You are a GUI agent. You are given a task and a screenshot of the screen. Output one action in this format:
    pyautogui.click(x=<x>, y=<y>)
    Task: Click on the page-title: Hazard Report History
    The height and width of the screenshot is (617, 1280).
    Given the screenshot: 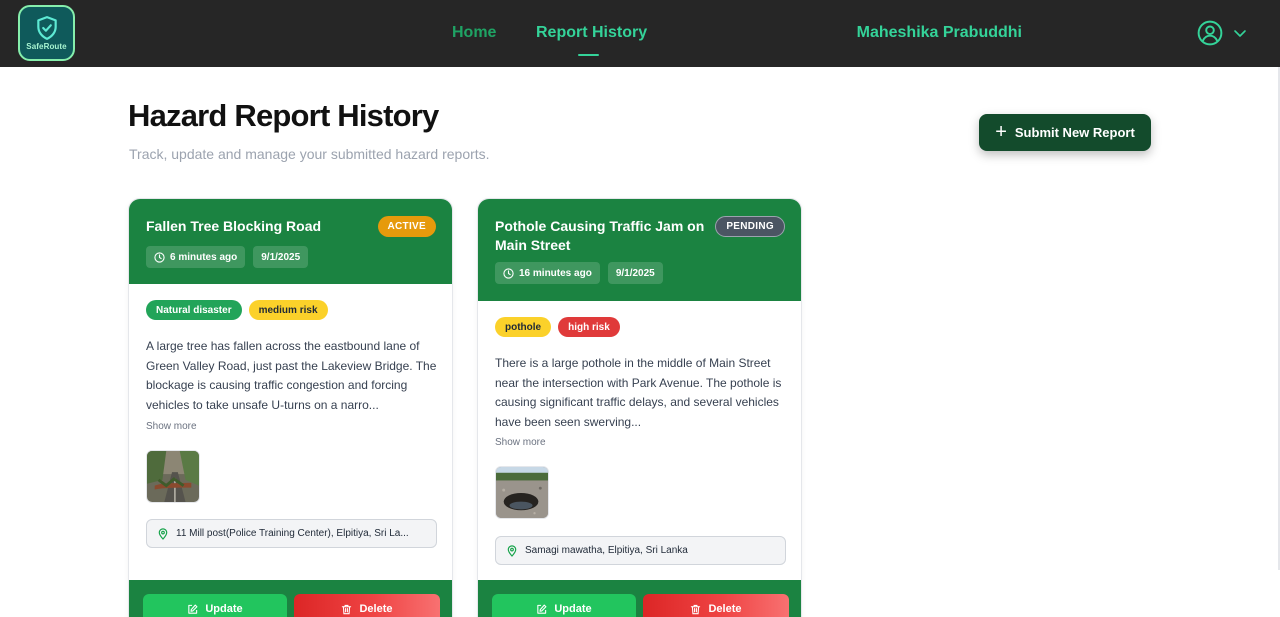 What is the action you would take?
    pyautogui.click(x=283, y=115)
    